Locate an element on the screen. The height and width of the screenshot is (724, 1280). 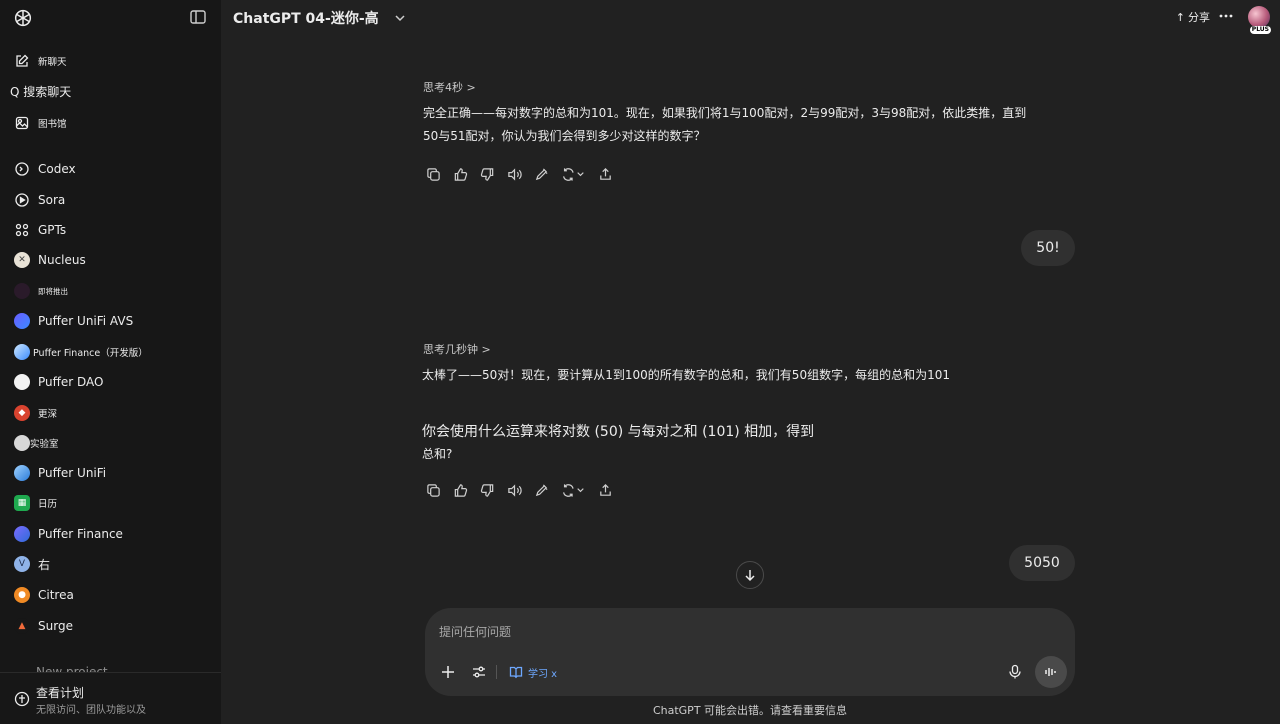
plan-title: 查看计划 is located at coordinates (60, 693).